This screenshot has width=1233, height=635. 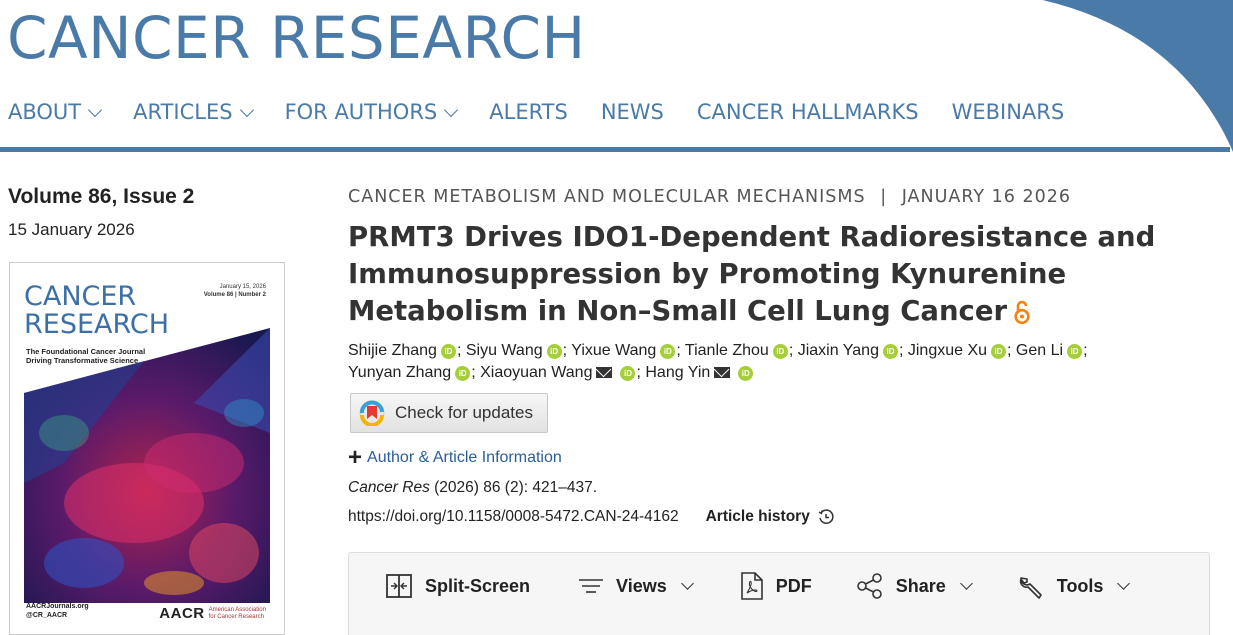 What do you see at coordinates (82, 360) in the screenshot?
I see `cover-subtitle-line2: Driving Transformative Science` at bounding box center [82, 360].